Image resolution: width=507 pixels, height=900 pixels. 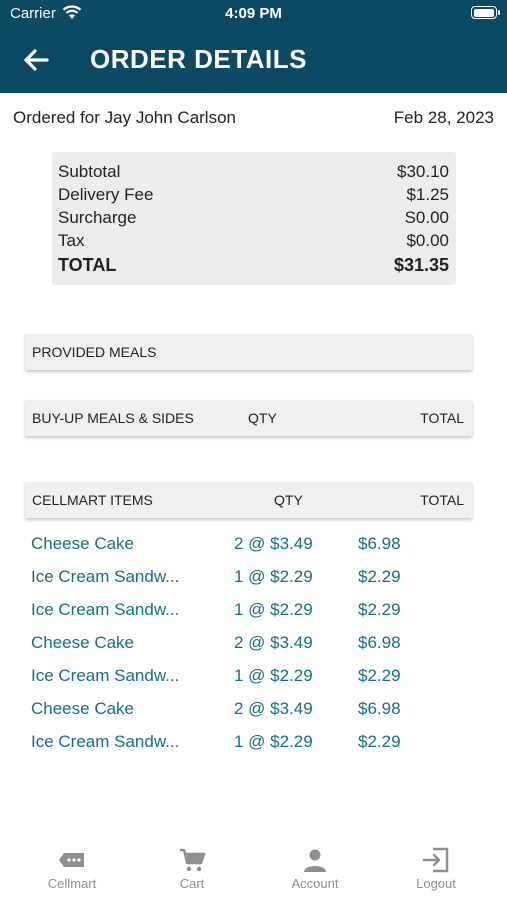 I want to click on section-label: PROVIDED MEALS, so click(x=94, y=352).